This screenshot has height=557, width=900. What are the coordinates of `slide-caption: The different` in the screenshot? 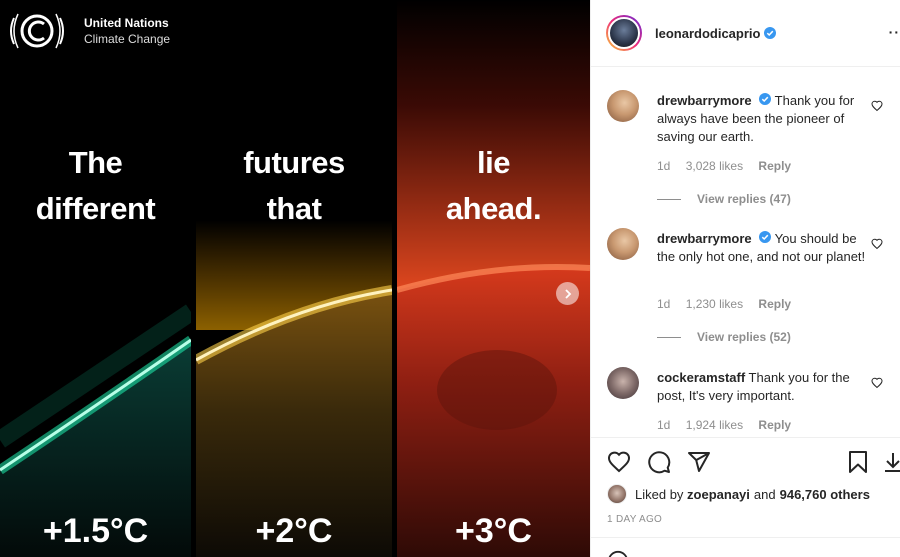 It's located at (95, 186).